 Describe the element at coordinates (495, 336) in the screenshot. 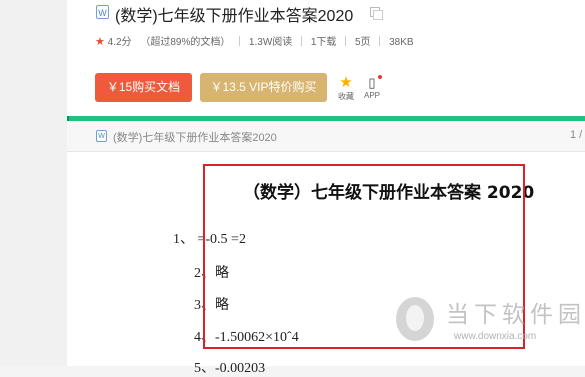

I see `watermark-url: www.downxia.com` at that location.